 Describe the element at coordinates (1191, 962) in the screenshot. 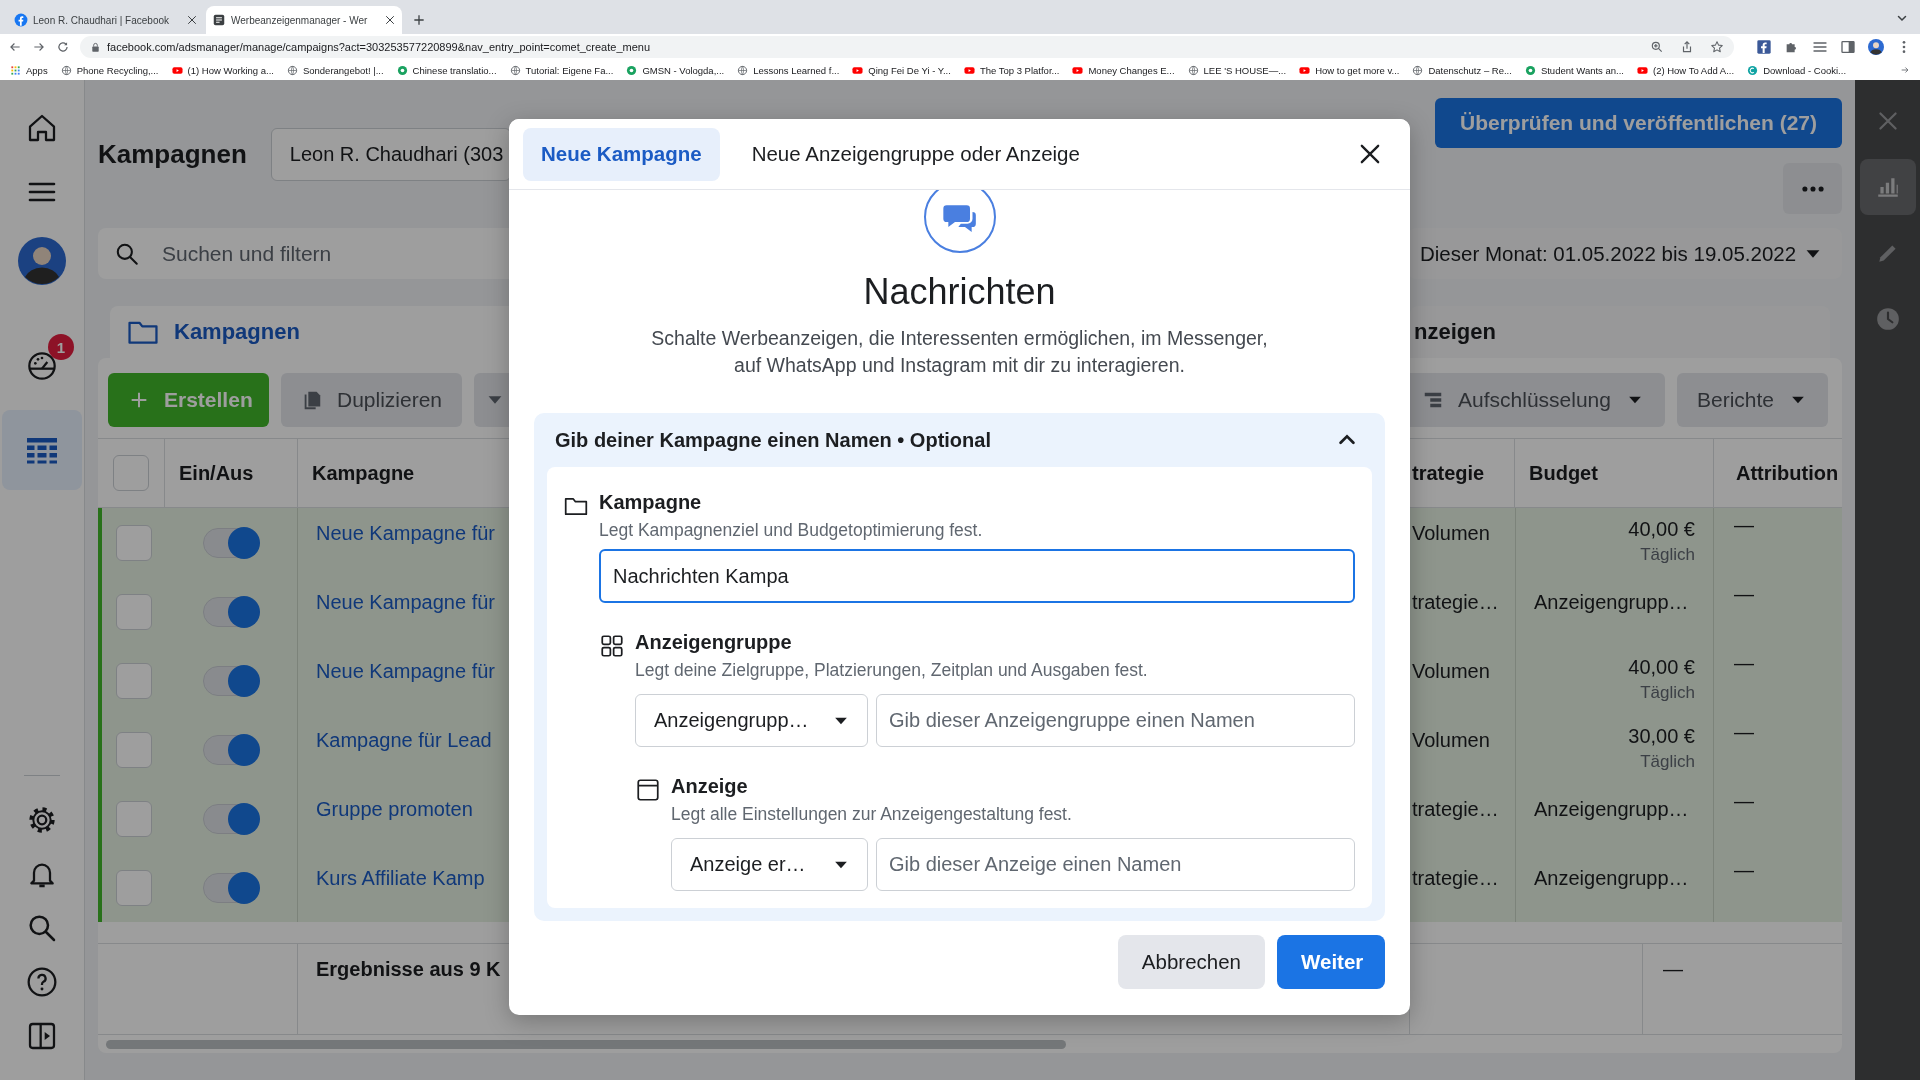

I see `cancel-button: Abbrechen` at that location.